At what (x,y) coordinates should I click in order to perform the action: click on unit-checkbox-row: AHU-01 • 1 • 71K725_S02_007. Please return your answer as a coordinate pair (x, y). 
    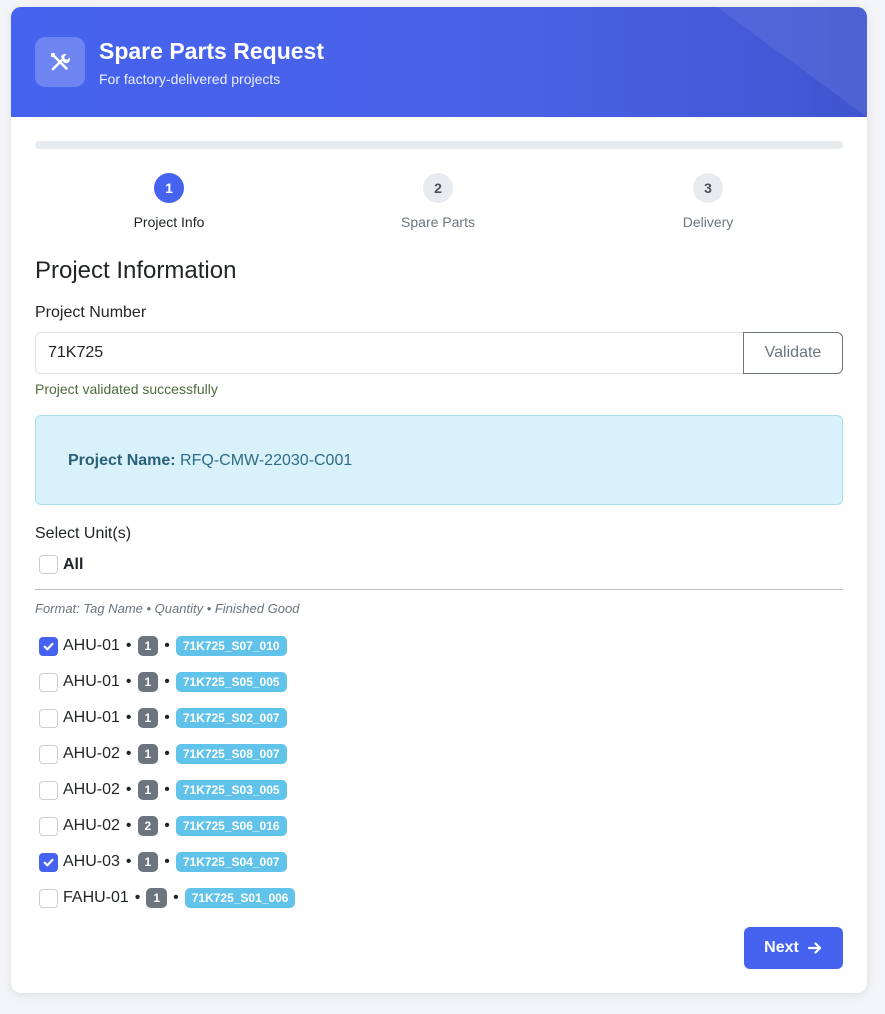
    Looking at the image, I should click on (167, 718).